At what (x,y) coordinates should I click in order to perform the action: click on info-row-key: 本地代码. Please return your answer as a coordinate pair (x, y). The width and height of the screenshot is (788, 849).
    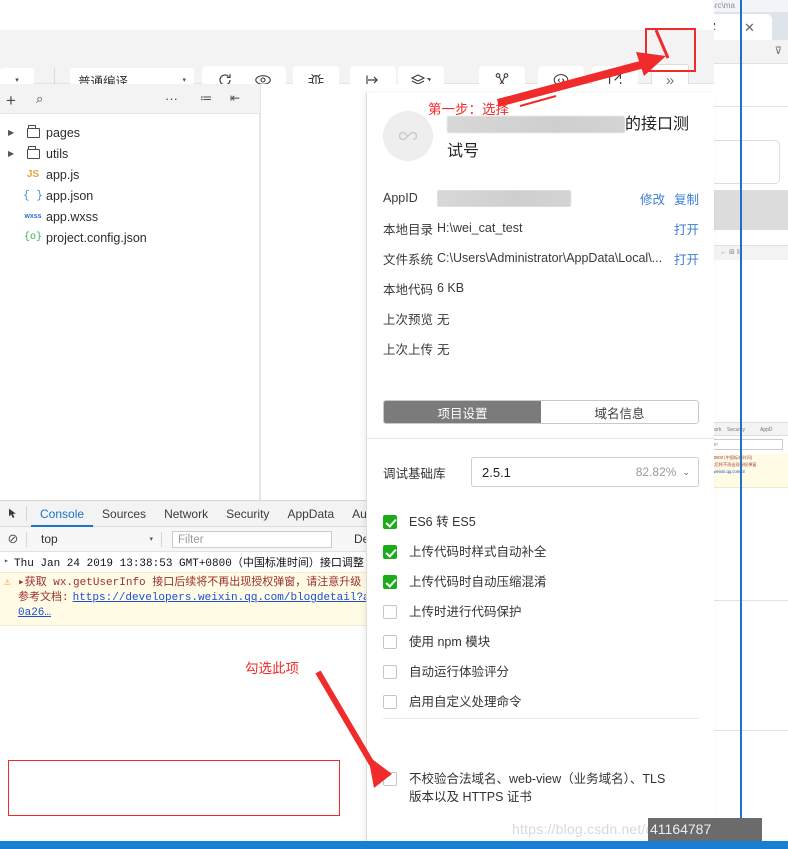
    Looking at the image, I should click on (408, 289).